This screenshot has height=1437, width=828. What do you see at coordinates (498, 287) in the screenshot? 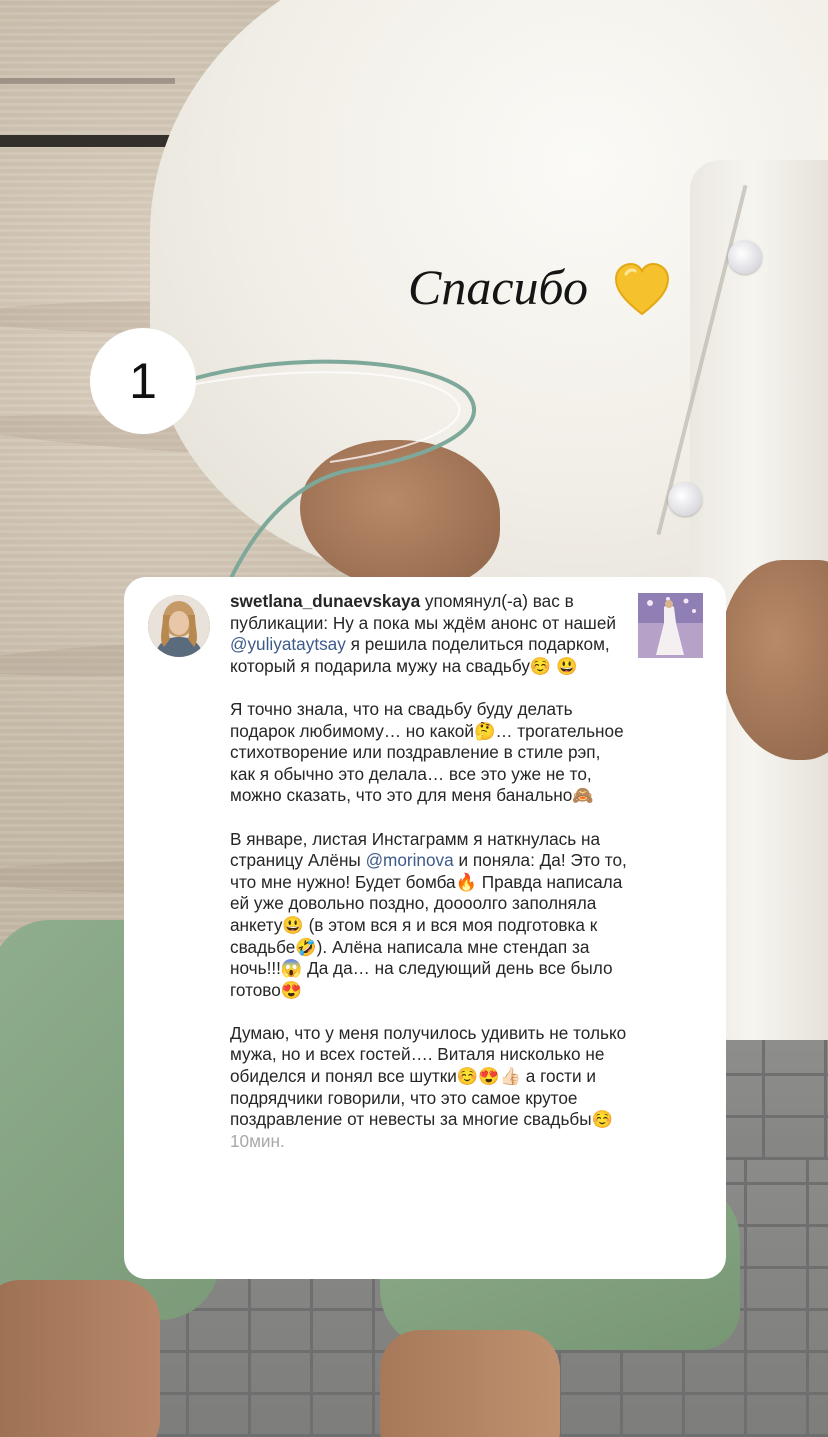
I see `thanks-text: Спасибо` at bounding box center [498, 287].